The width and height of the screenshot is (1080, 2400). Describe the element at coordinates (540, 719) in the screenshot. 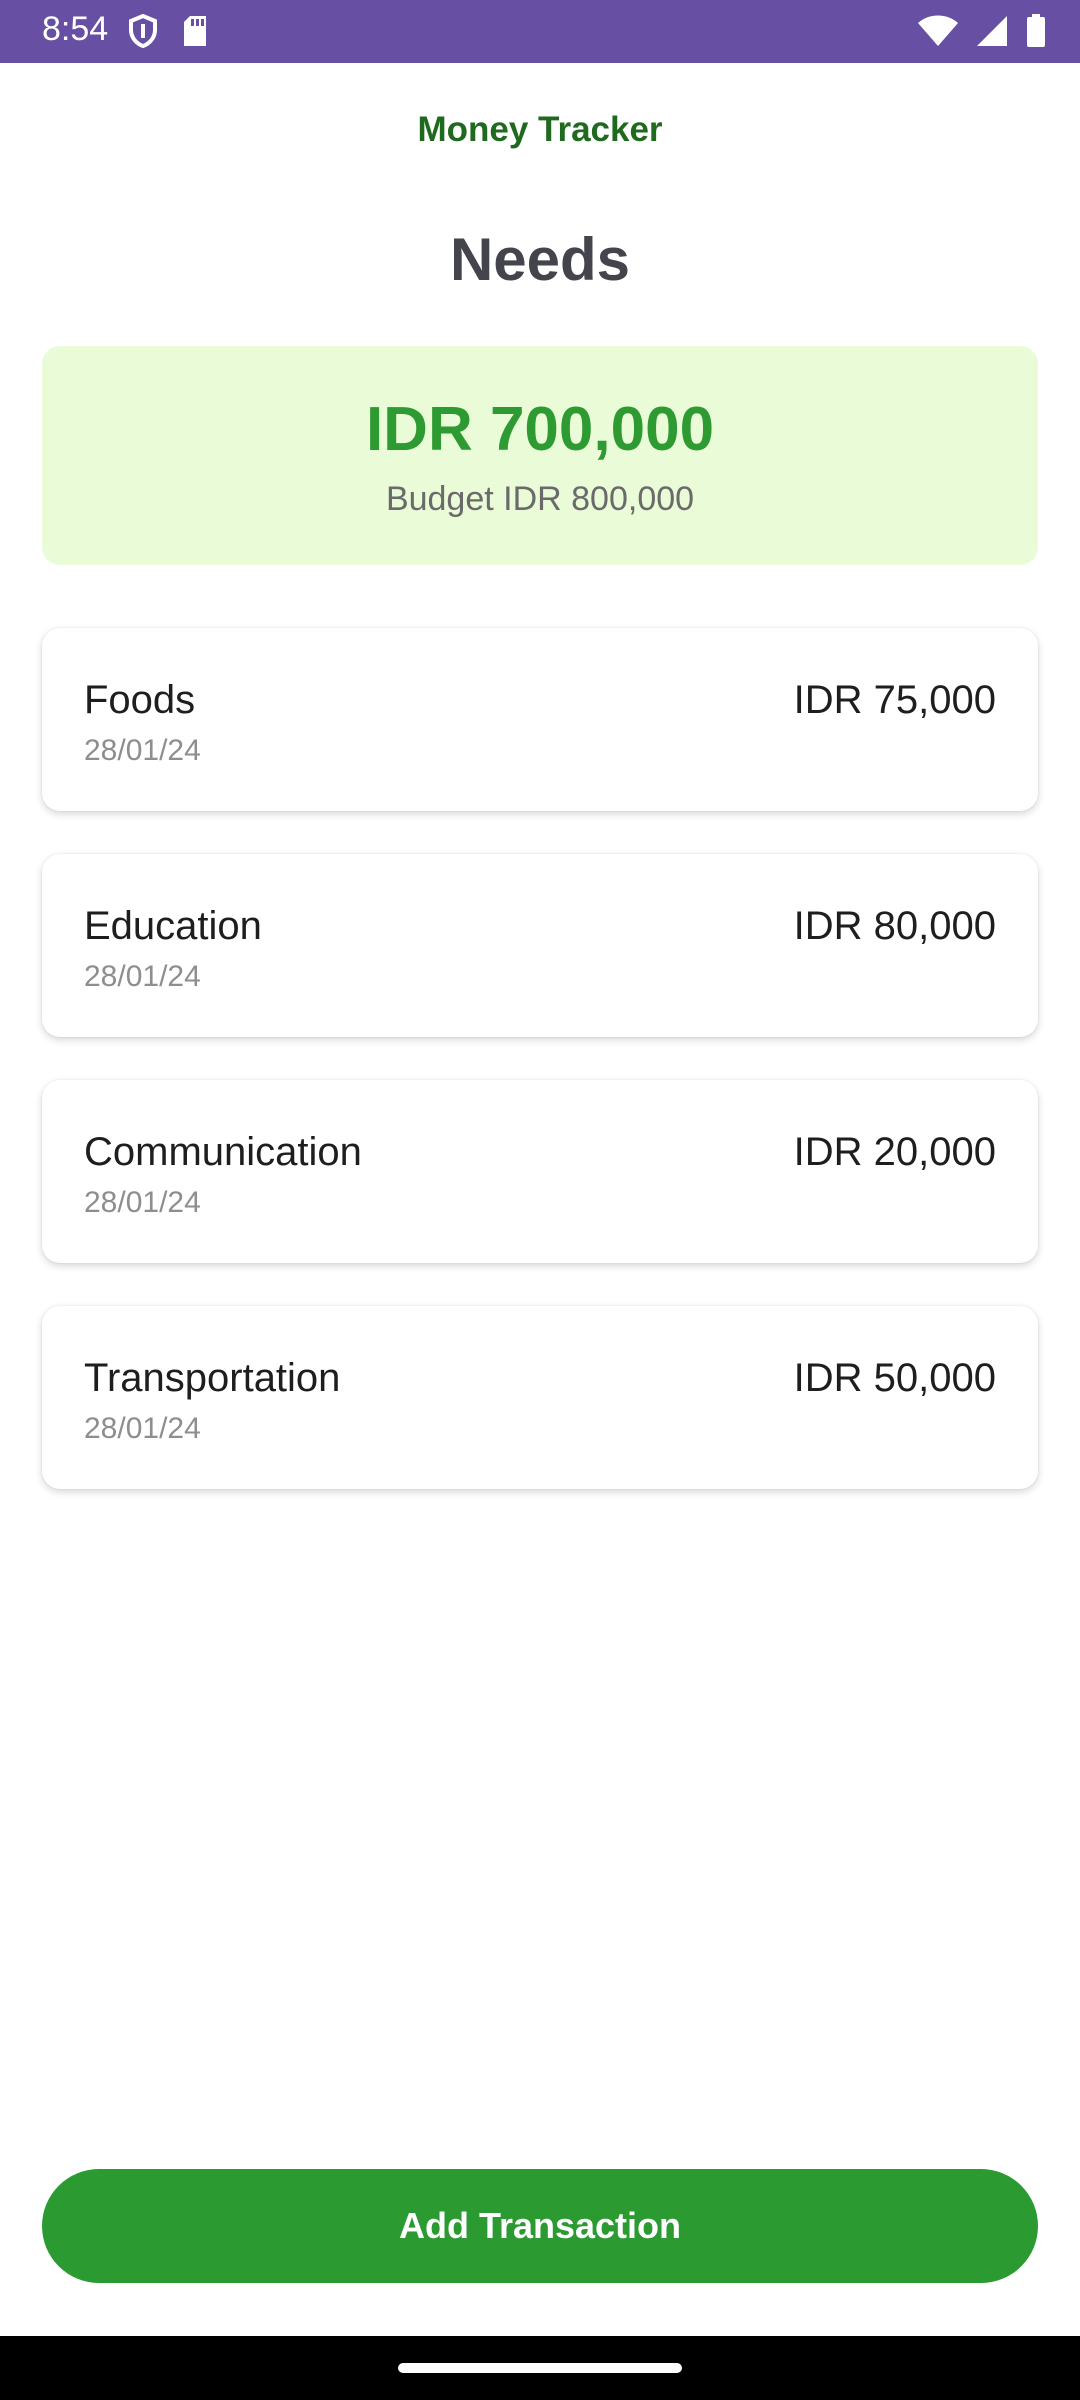

I see `transaction-card: Foods 28/01/24 IDR 75,000` at that location.